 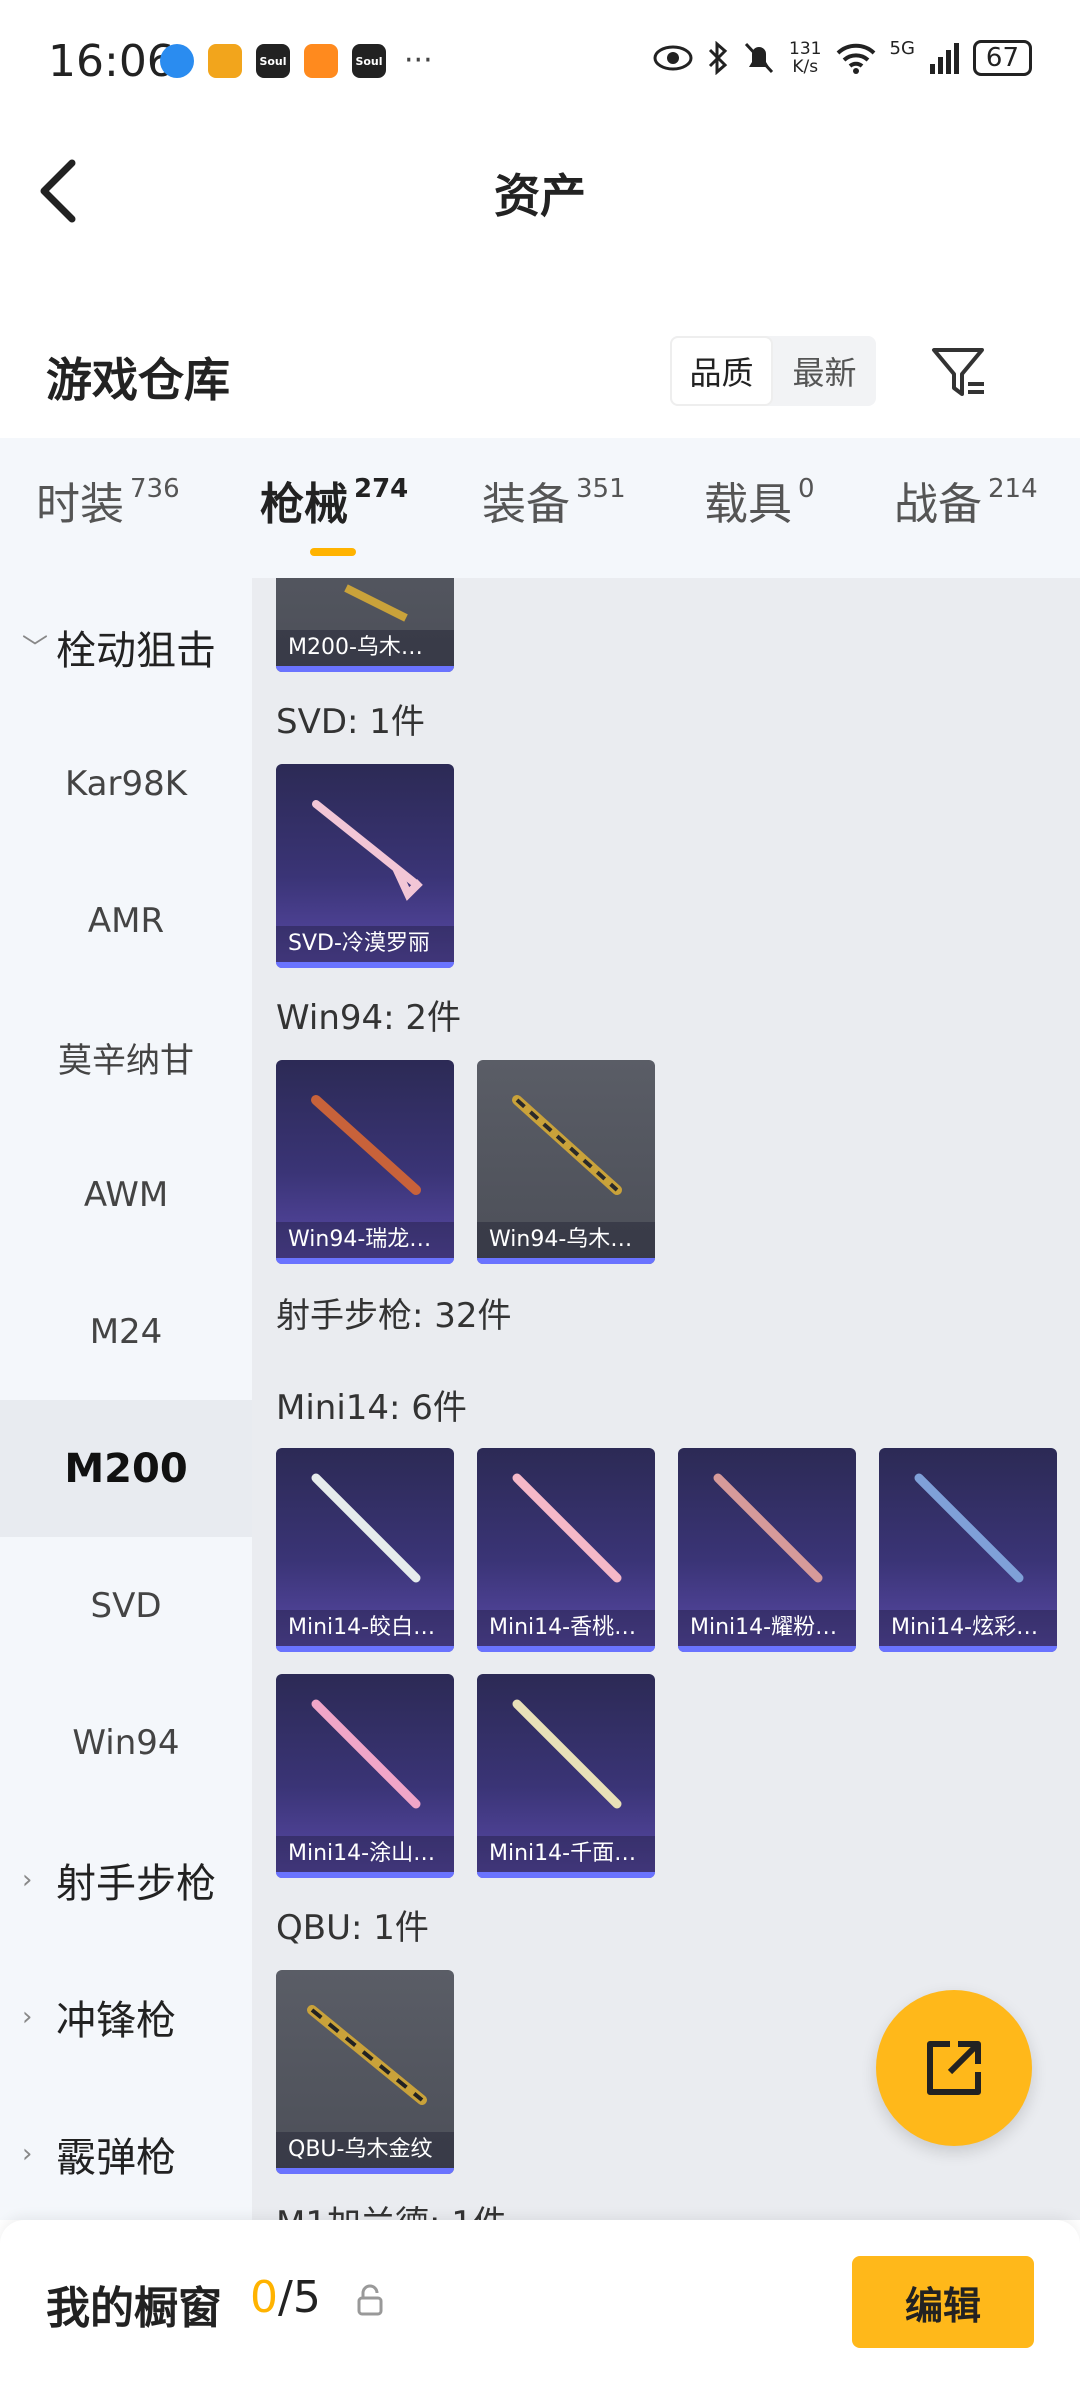 I want to click on weapon-card-name: QBU-乌木金纹, so click(x=365, y=2150).